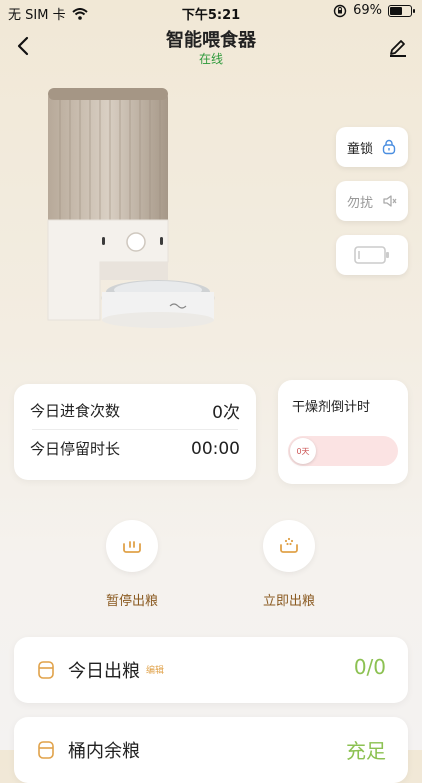 The width and height of the screenshot is (422, 783). I want to click on meals-label: 今日进食次数, so click(75, 411).